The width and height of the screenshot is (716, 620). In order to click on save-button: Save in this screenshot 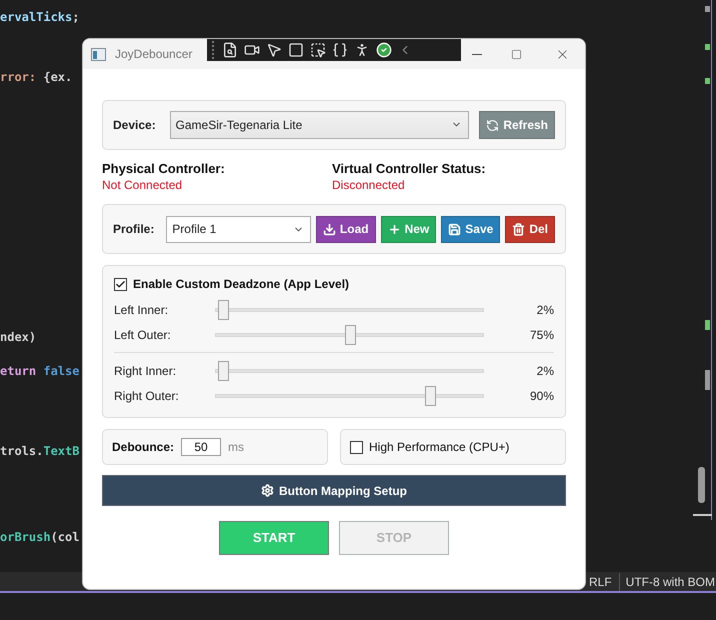, I will do `click(470, 229)`.